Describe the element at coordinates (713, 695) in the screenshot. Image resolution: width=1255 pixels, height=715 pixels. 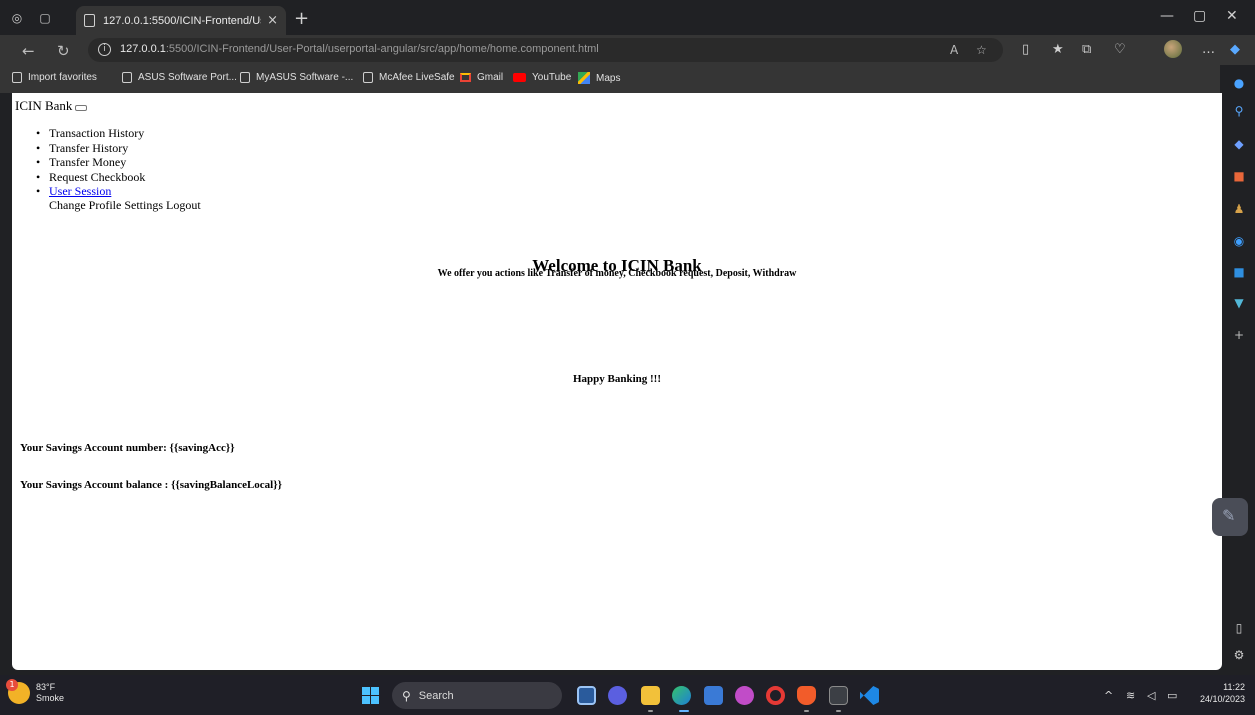
I see `ms-store-icon` at that location.